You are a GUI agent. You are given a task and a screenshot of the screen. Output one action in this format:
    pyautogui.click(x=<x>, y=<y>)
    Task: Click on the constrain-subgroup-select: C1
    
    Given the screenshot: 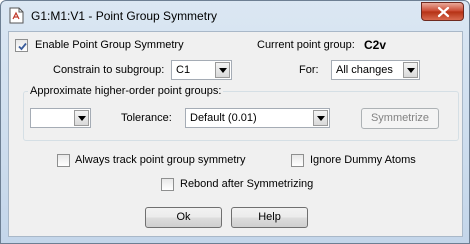 What is the action you would take?
    pyautogui.click(x=201, y=70)
    